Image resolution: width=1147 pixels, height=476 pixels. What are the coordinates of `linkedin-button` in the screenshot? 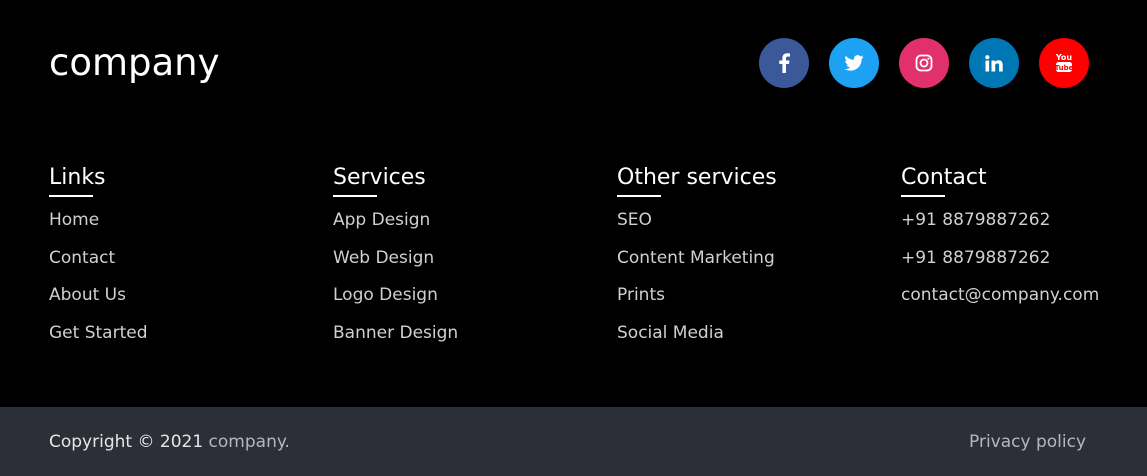 It's located at (994, 63).